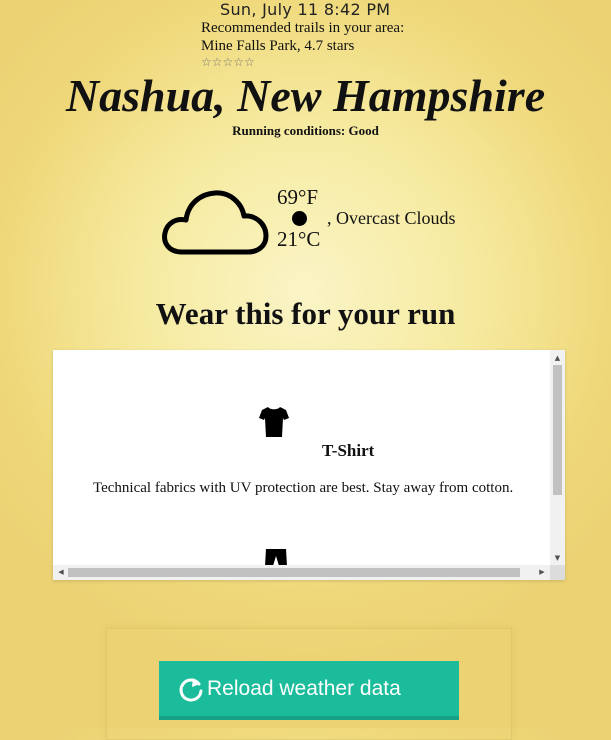  I want to click on reload-weather-button: Reload weather data, so click(309, 690).